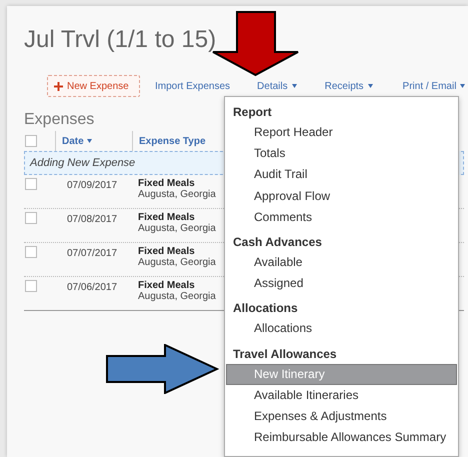 The height and width of the screenshot is (457, 468). Describe the element at coordinates (265, 309) in the screenshot. I see `menu-section-heading: Allocations` at that location.